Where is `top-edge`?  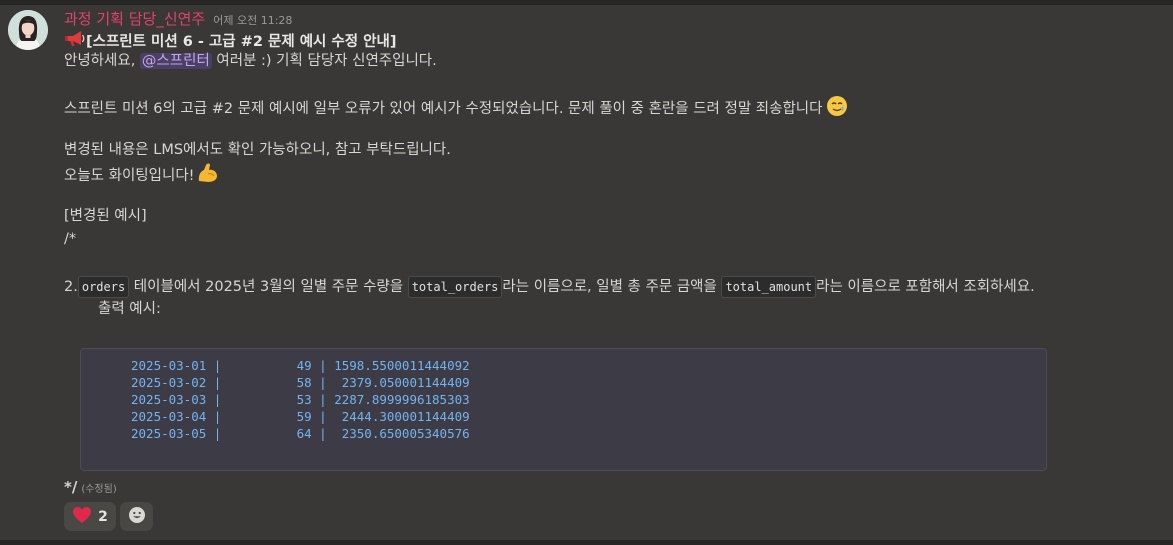
top-edge is located at coordinates (586, 2).